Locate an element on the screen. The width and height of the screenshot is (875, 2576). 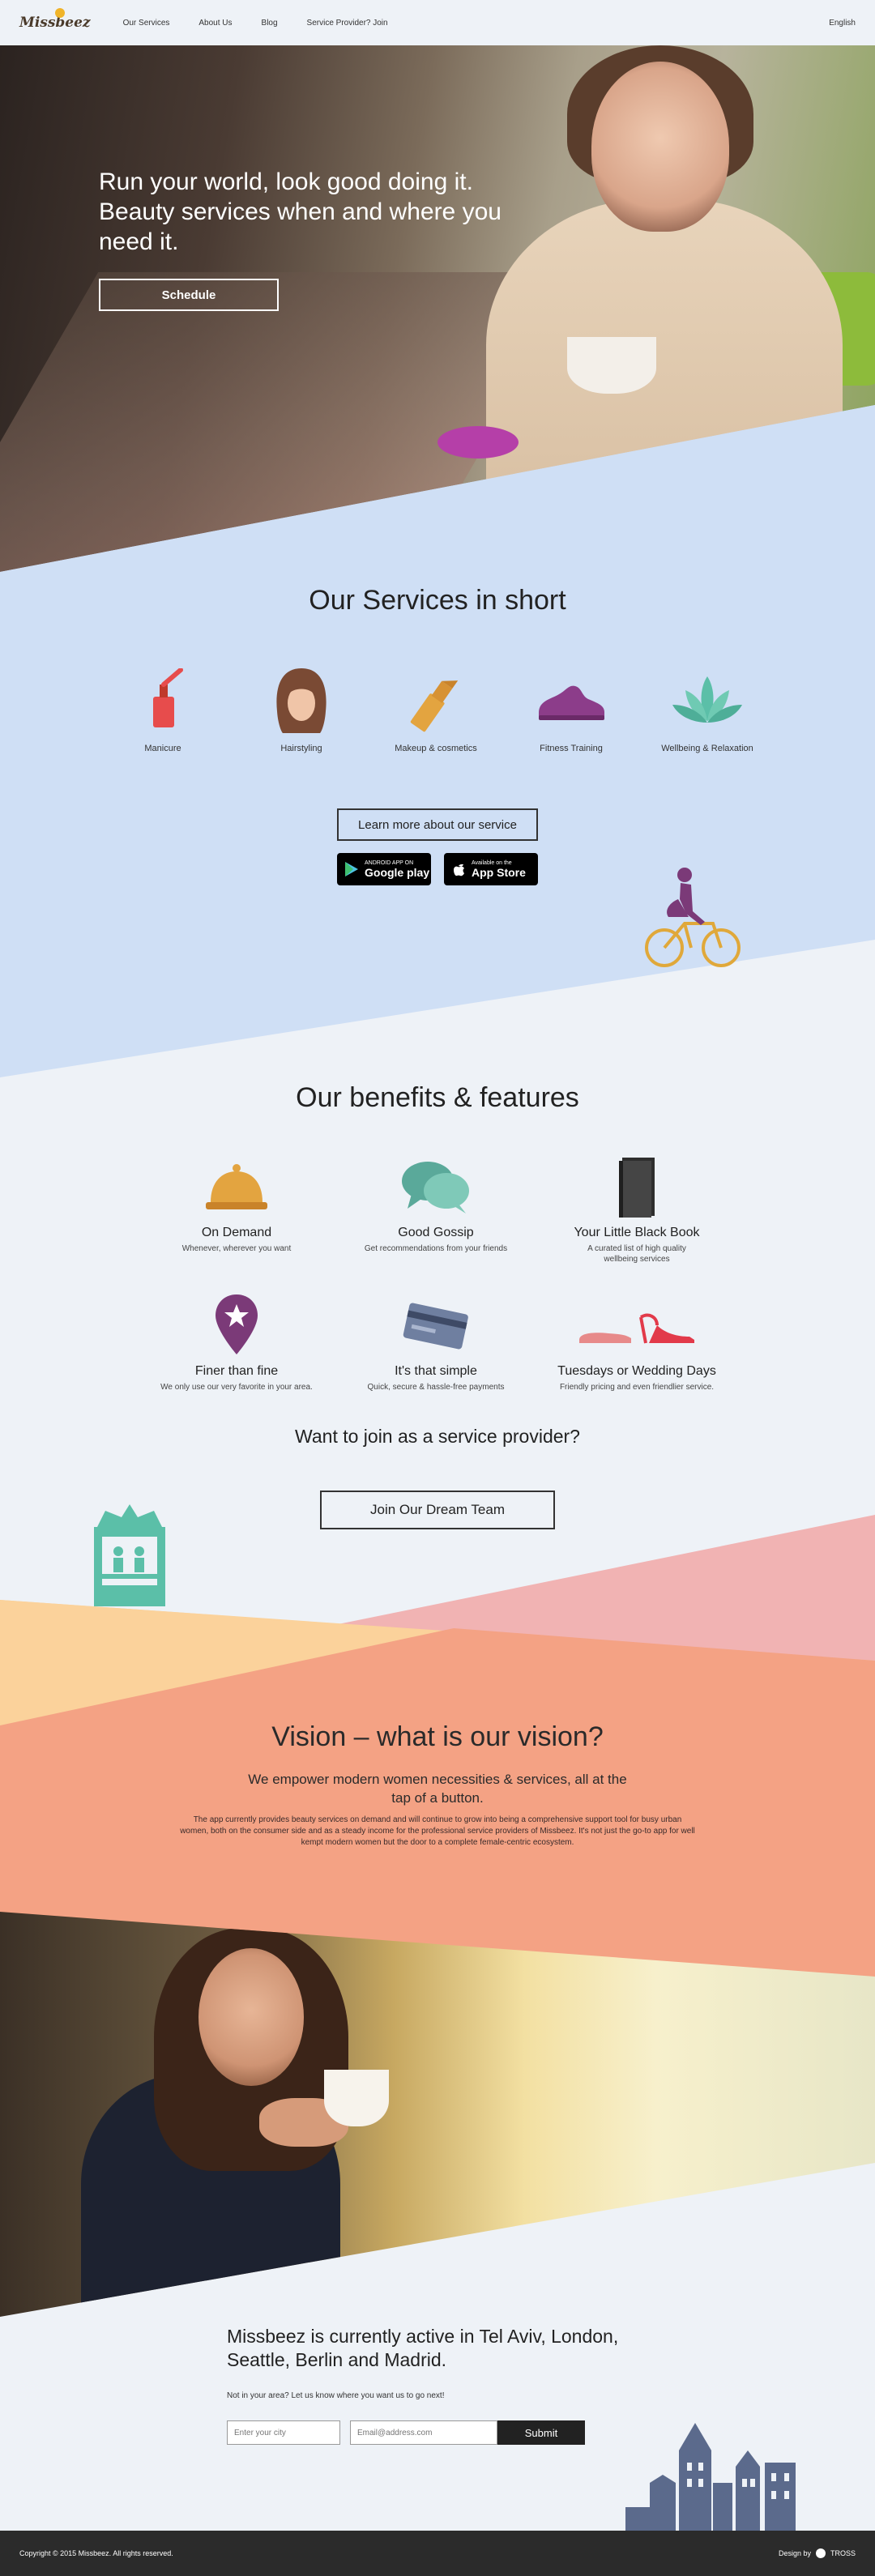
benefit-title: Your Little Black Book is located at coordinates (637, 1232).